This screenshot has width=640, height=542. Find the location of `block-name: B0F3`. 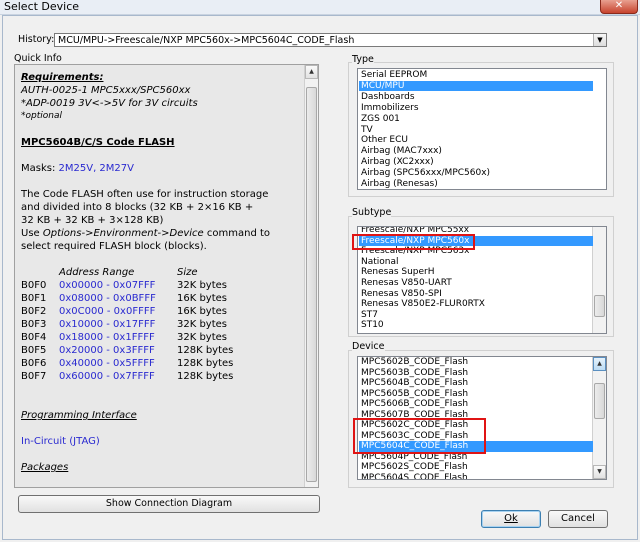

block-name: B0F3 is located at coordinates (34, 324).